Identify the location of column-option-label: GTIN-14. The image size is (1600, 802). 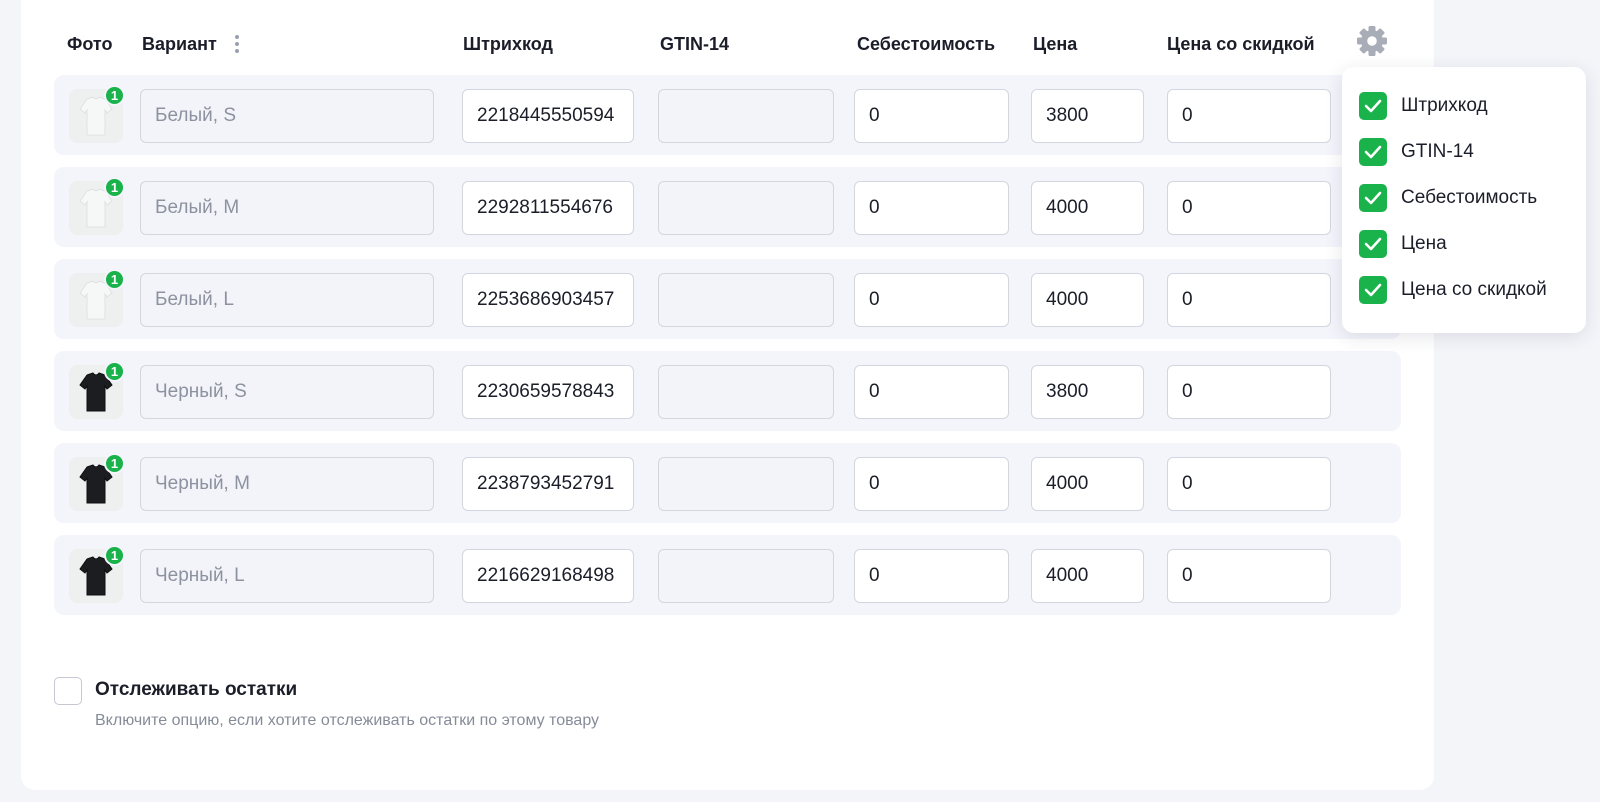
(1437, 151).